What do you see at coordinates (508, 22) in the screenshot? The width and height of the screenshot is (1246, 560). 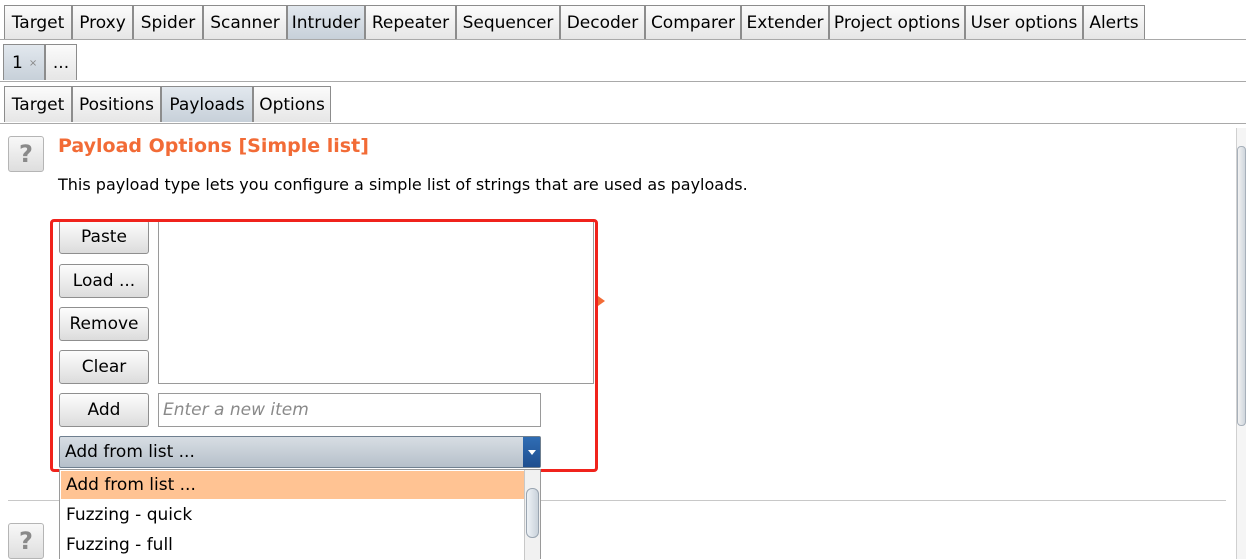 I see `tab-sequencer: Sequencer` at bounding box center [508, 22].